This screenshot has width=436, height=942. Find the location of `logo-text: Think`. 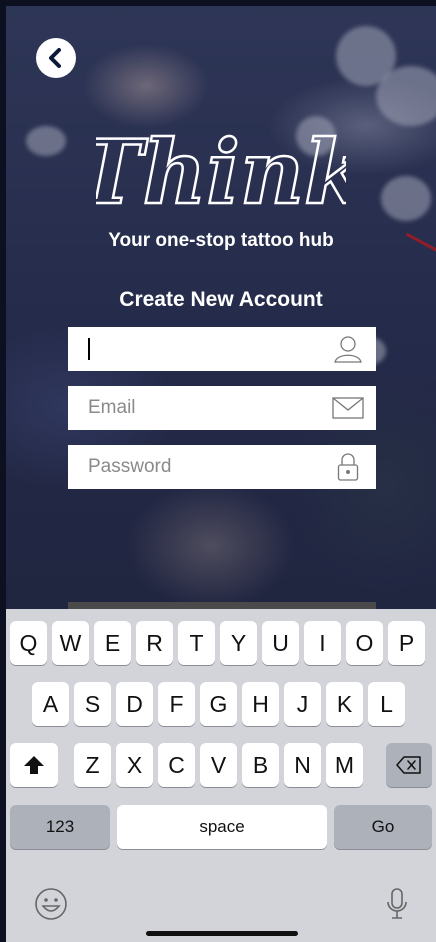

logo-text: Think is located at coordinates (221, 170).